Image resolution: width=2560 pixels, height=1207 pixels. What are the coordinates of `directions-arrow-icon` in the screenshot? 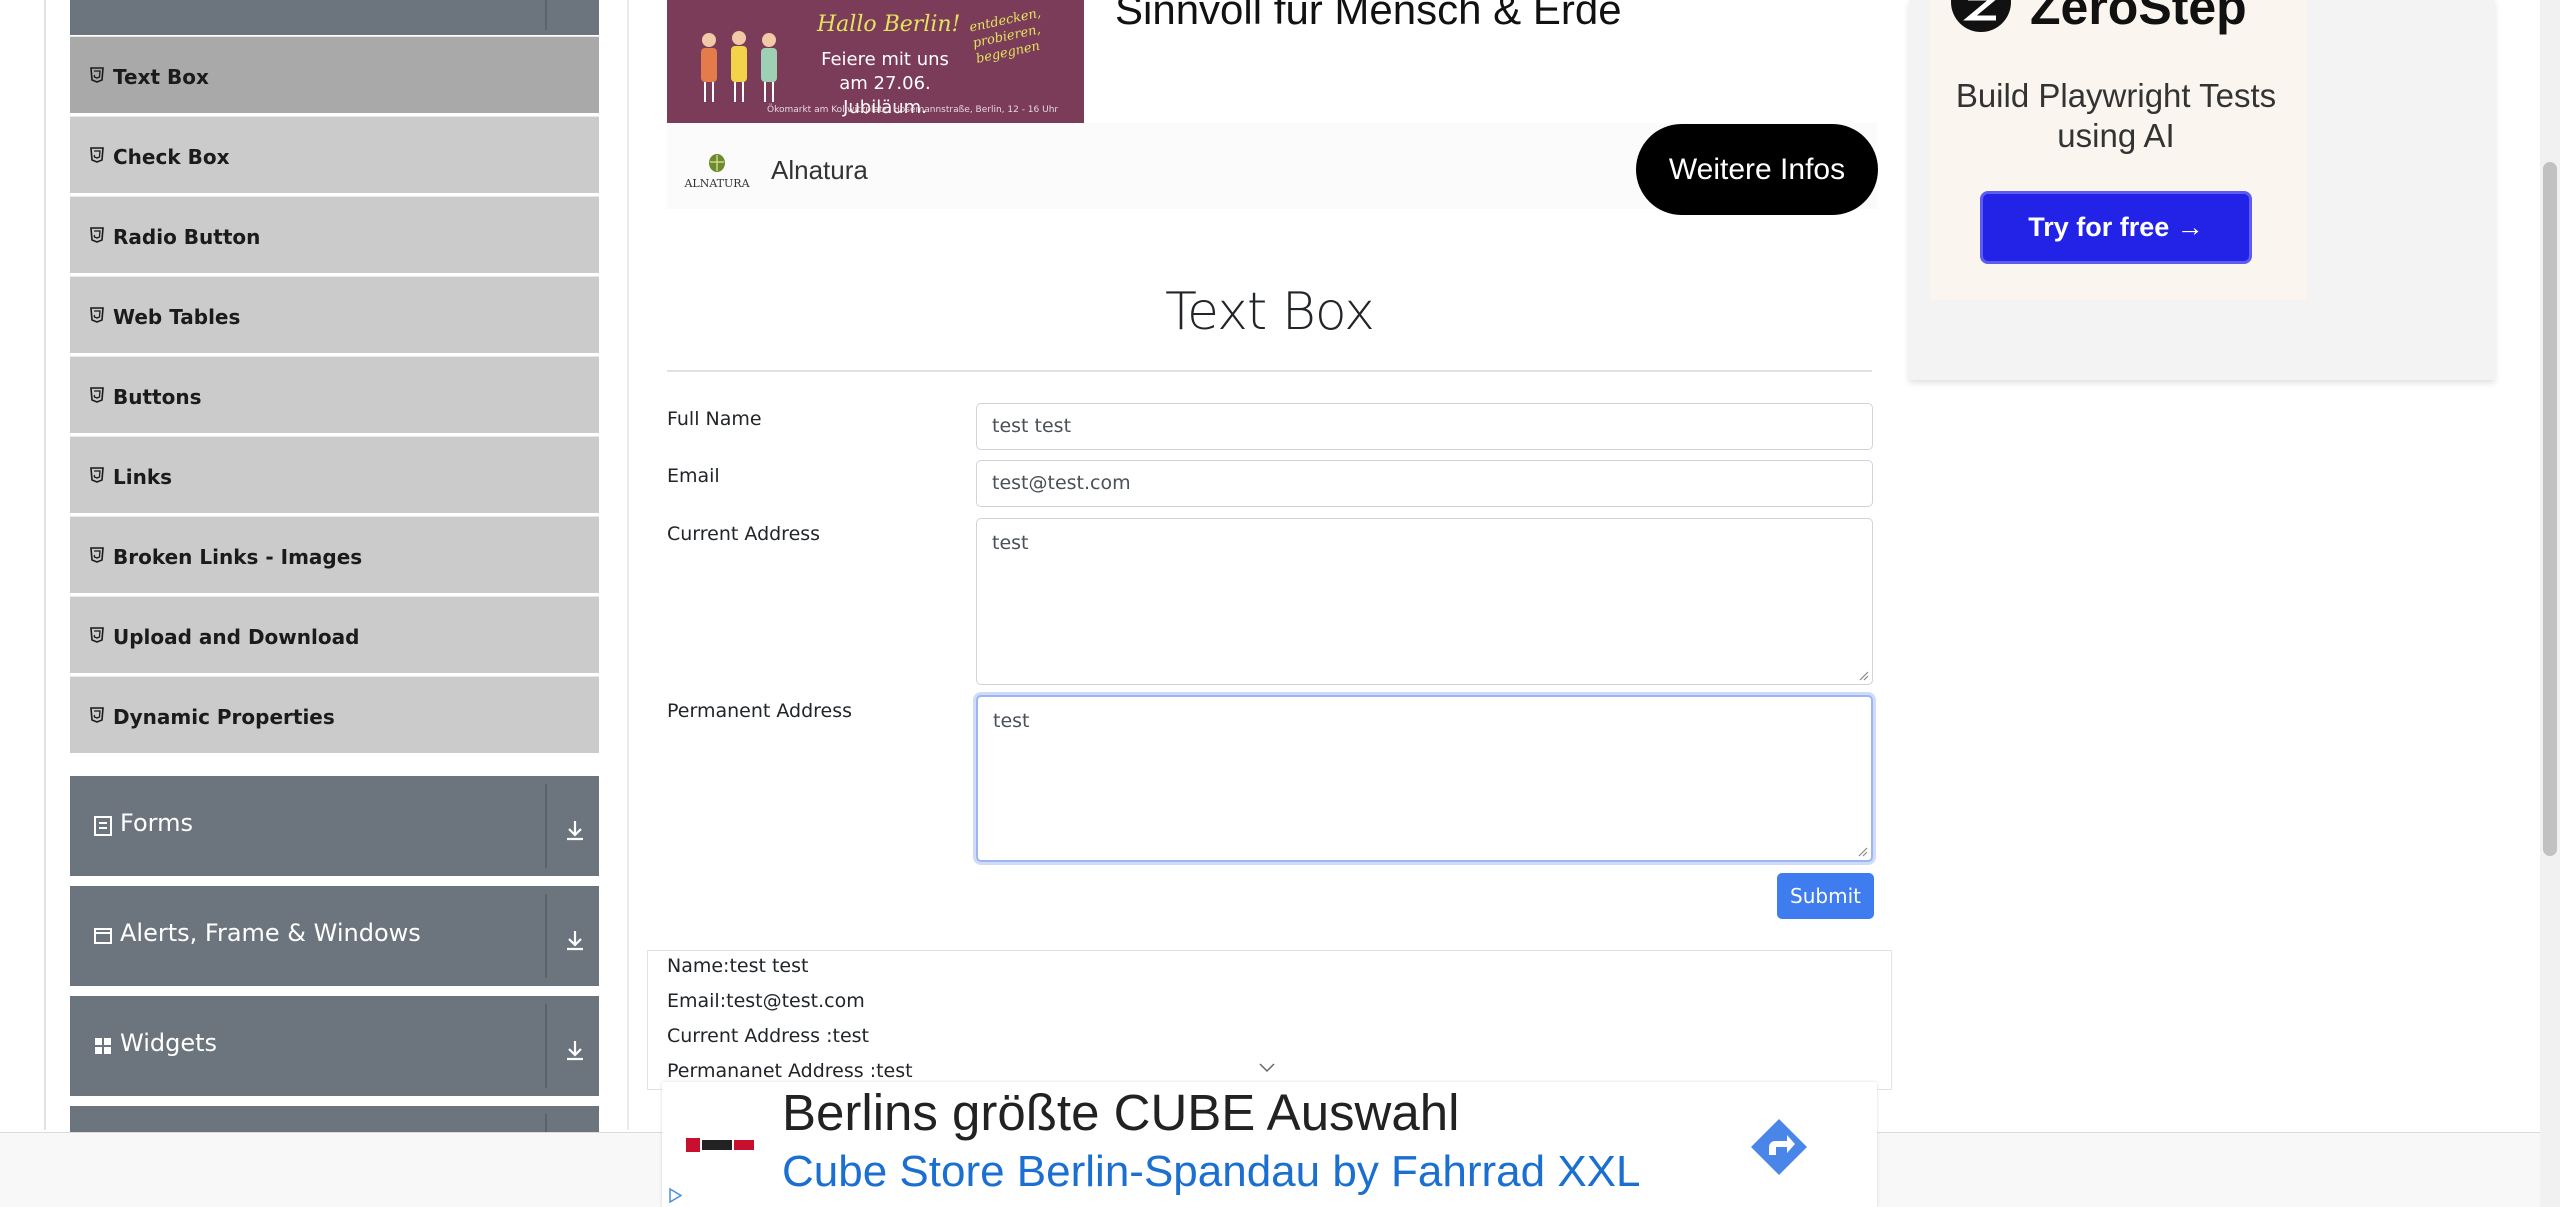 It's located at (1779, 1147).